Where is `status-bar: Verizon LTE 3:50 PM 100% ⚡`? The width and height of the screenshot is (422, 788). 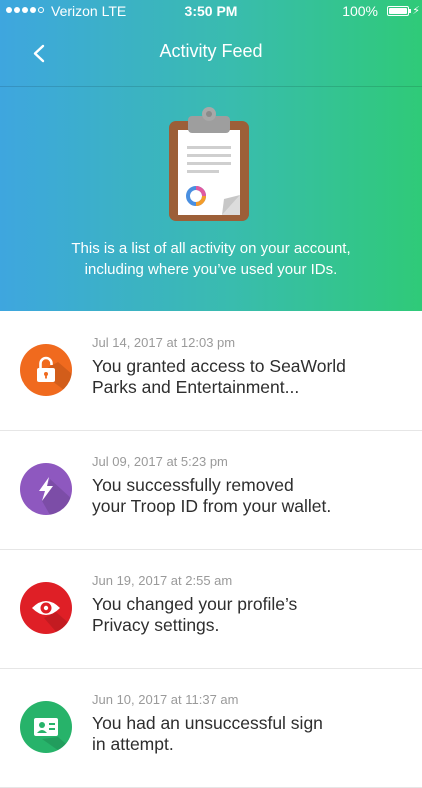
status-bar: Verizon LTE 3:50 PM 100% ⚡ is located at coordinates (211, 12).